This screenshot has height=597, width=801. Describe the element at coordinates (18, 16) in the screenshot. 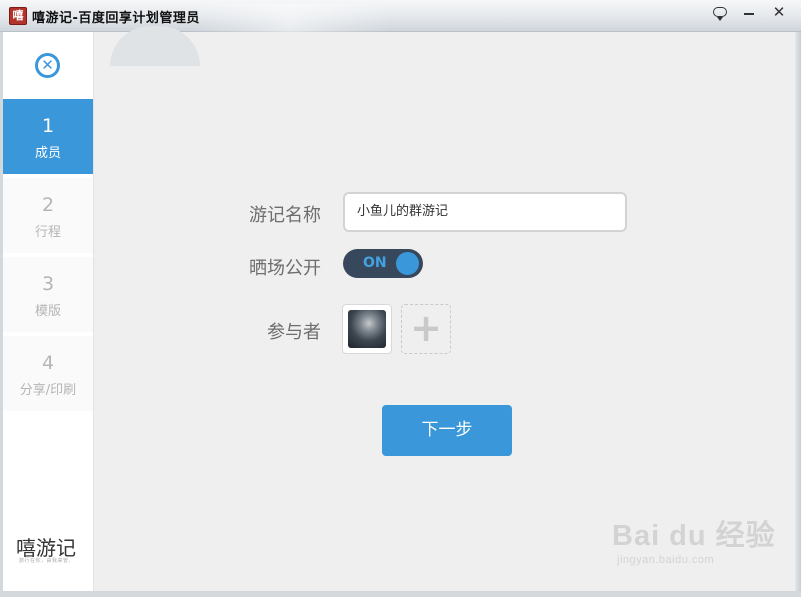

I see `app-icon: 嘻` at that location.